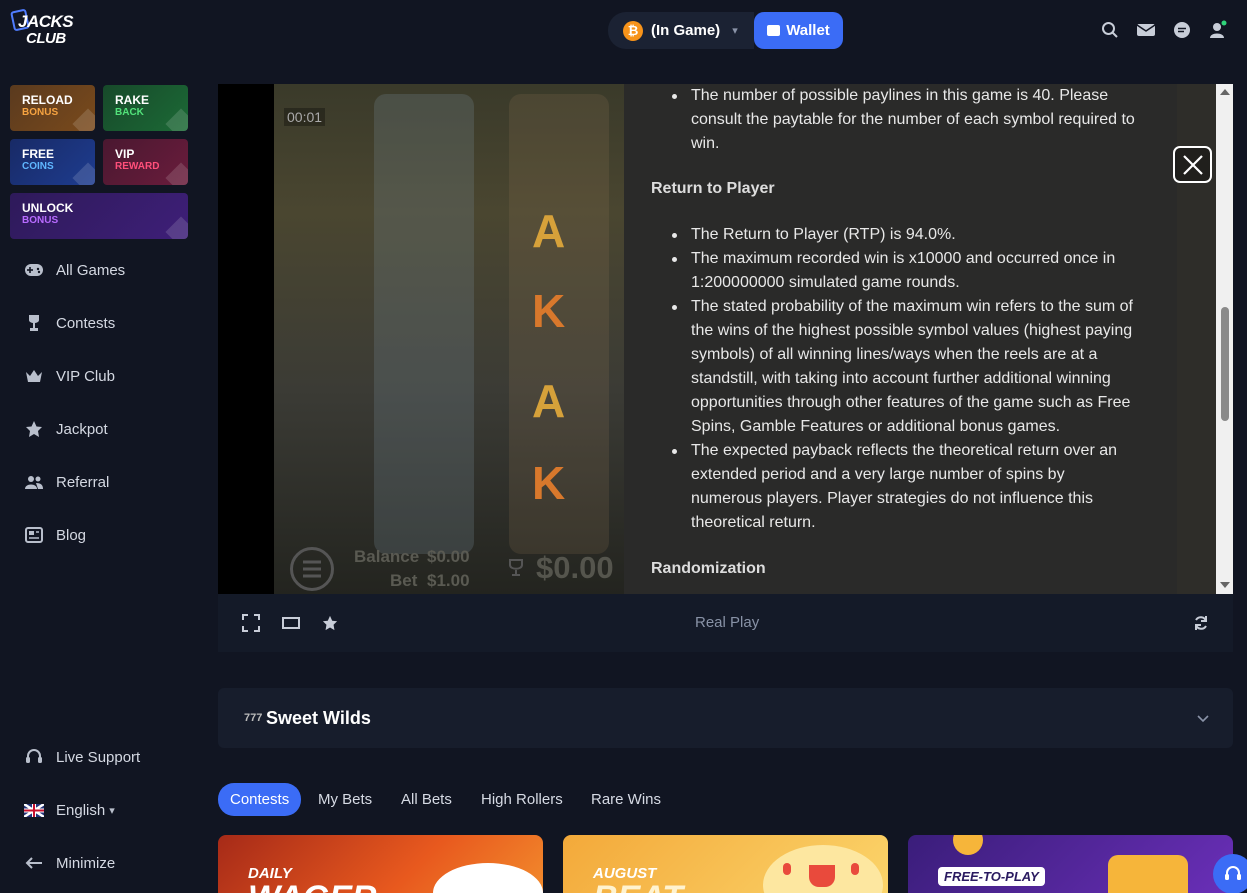 The height and width of the screenshot is (893, 1247). I want to click on nav-referral: Referral, so click(66, 482).